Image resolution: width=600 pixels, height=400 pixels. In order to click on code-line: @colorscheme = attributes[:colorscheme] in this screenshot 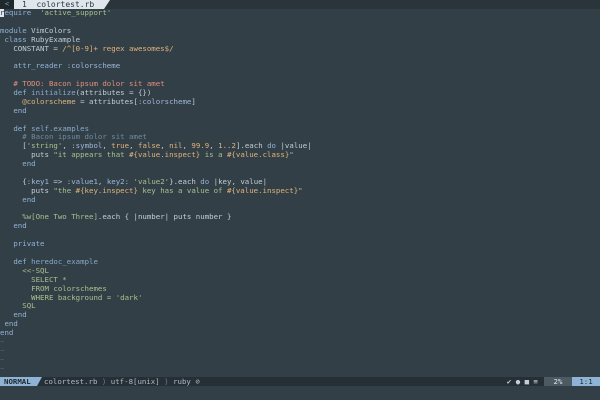, I will do `click(300, 101)`.